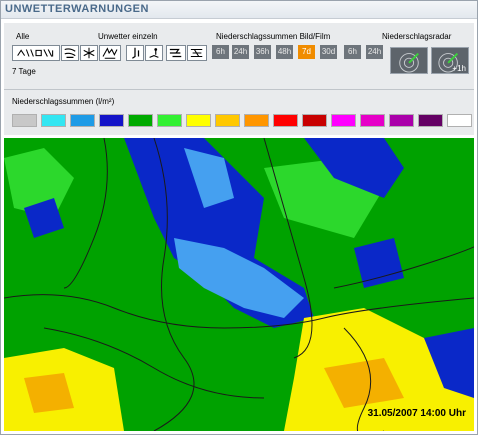 The image size is (478, 435). I want to click on time-button-48h: 48h, so click(284, 52).